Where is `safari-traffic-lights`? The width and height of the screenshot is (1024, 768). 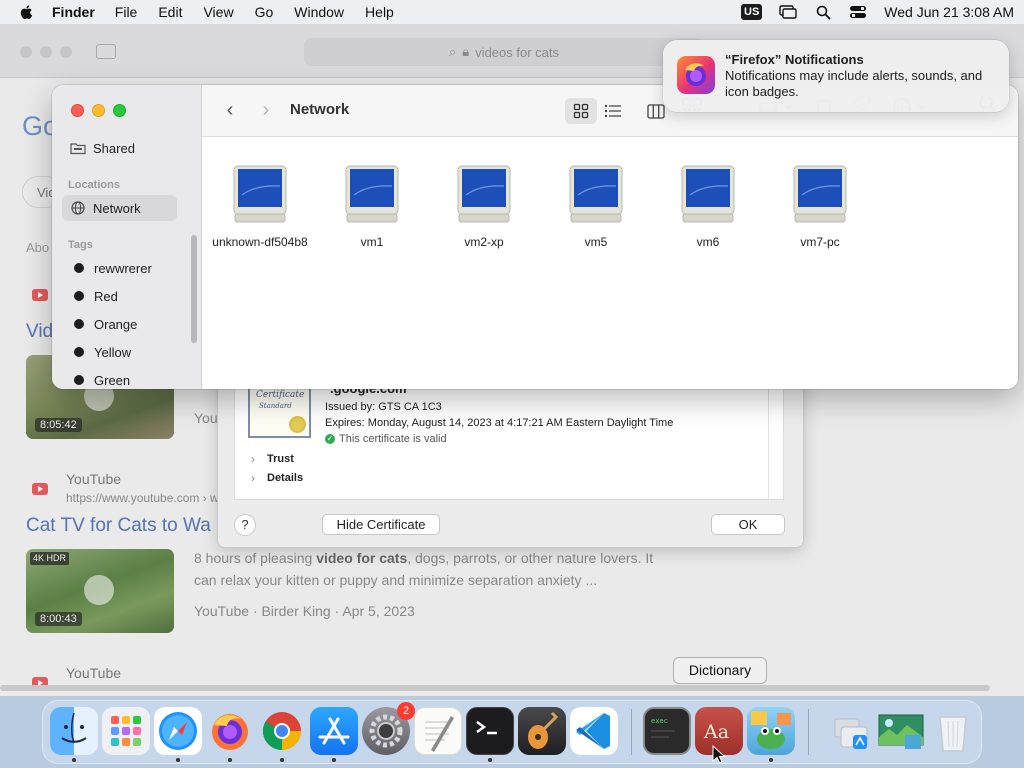 safari-traffic-lights is located at coordinates (46, 52).